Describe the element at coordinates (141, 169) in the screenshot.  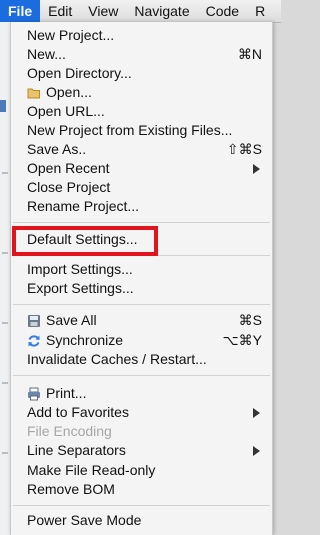
I see `menu-item-open-recent: Open Recent` at that location.